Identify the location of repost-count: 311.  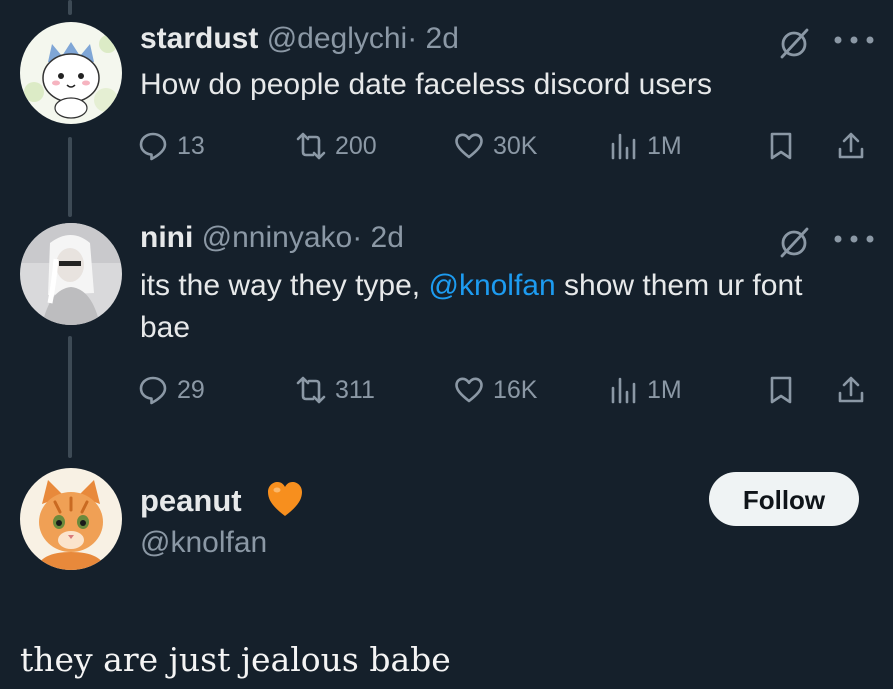
(355, 389).